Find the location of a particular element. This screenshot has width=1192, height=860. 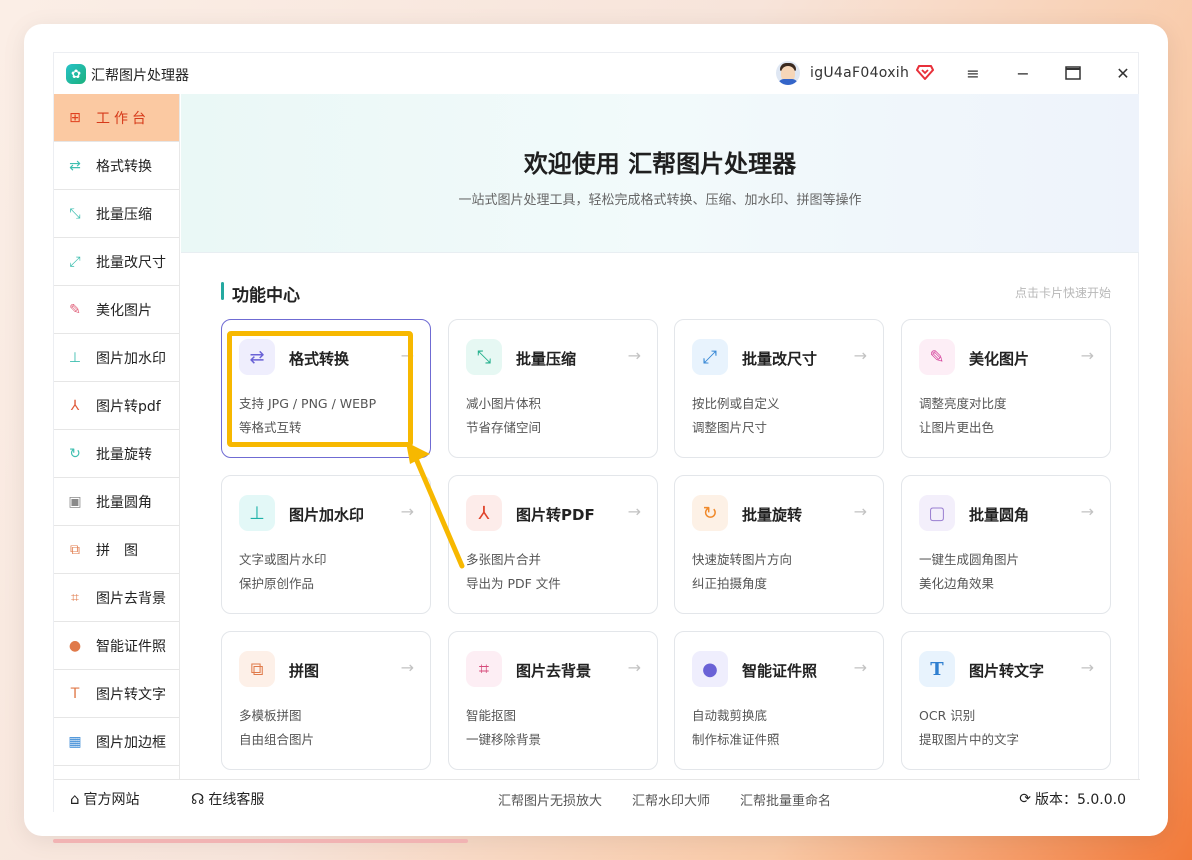

feature-card: ▢ 批量圆角 → 一键生成圆角图片 美化边角效果 is located at coordinates (1006, 544).